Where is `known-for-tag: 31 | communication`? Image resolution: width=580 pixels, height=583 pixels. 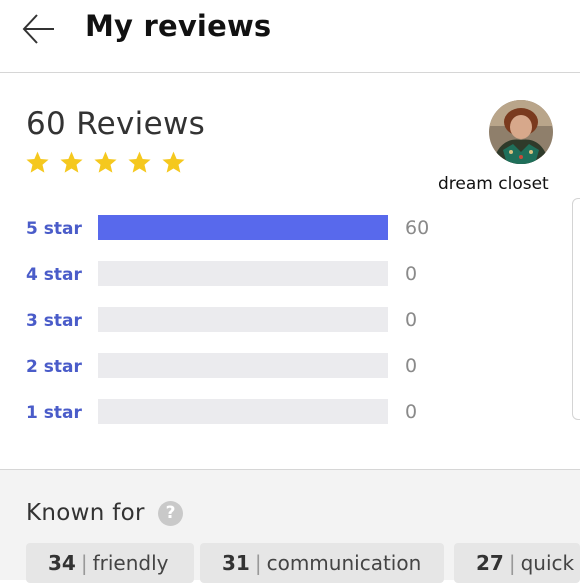 known-for-tag: 31 | communication is located at coordinates (322, 563).